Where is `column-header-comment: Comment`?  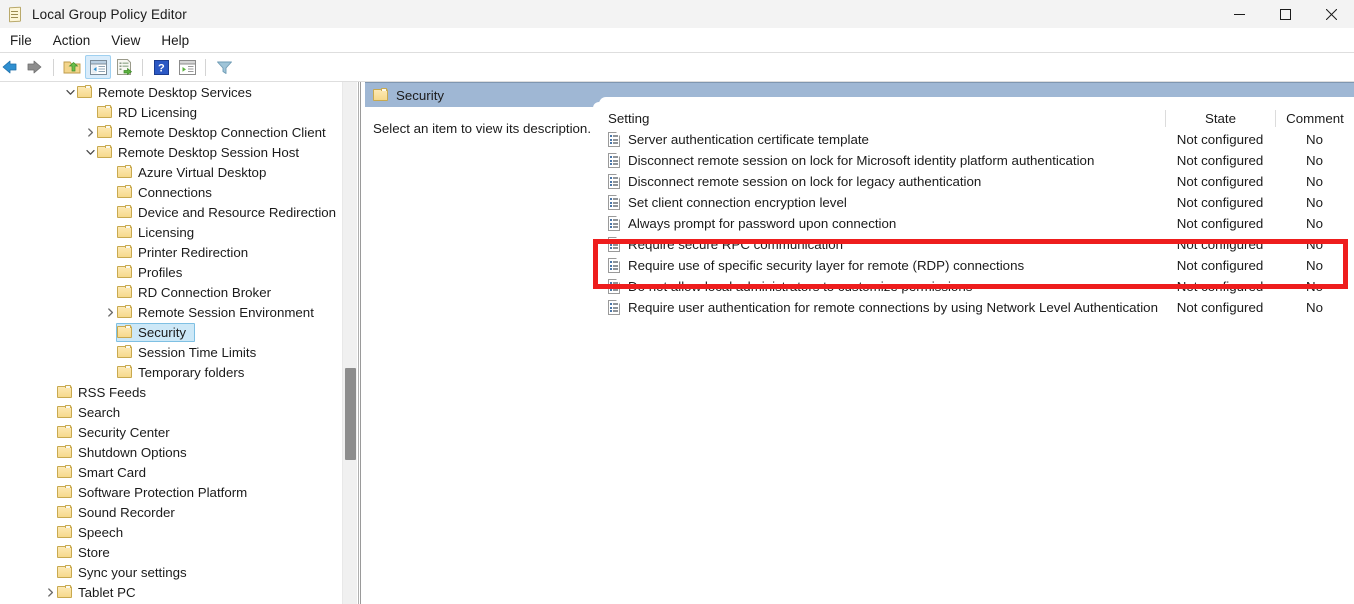
column-header-comment: Comment is located at coordinates (1314, 118).